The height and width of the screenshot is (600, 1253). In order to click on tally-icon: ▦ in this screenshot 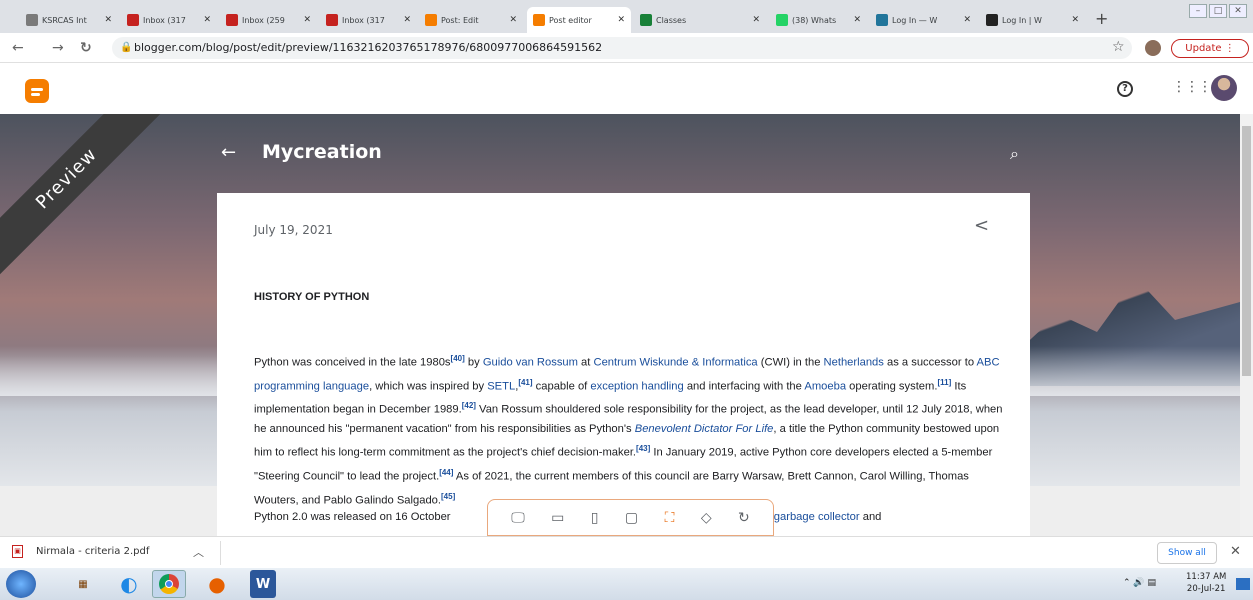, I will do `click(83, 584)`.